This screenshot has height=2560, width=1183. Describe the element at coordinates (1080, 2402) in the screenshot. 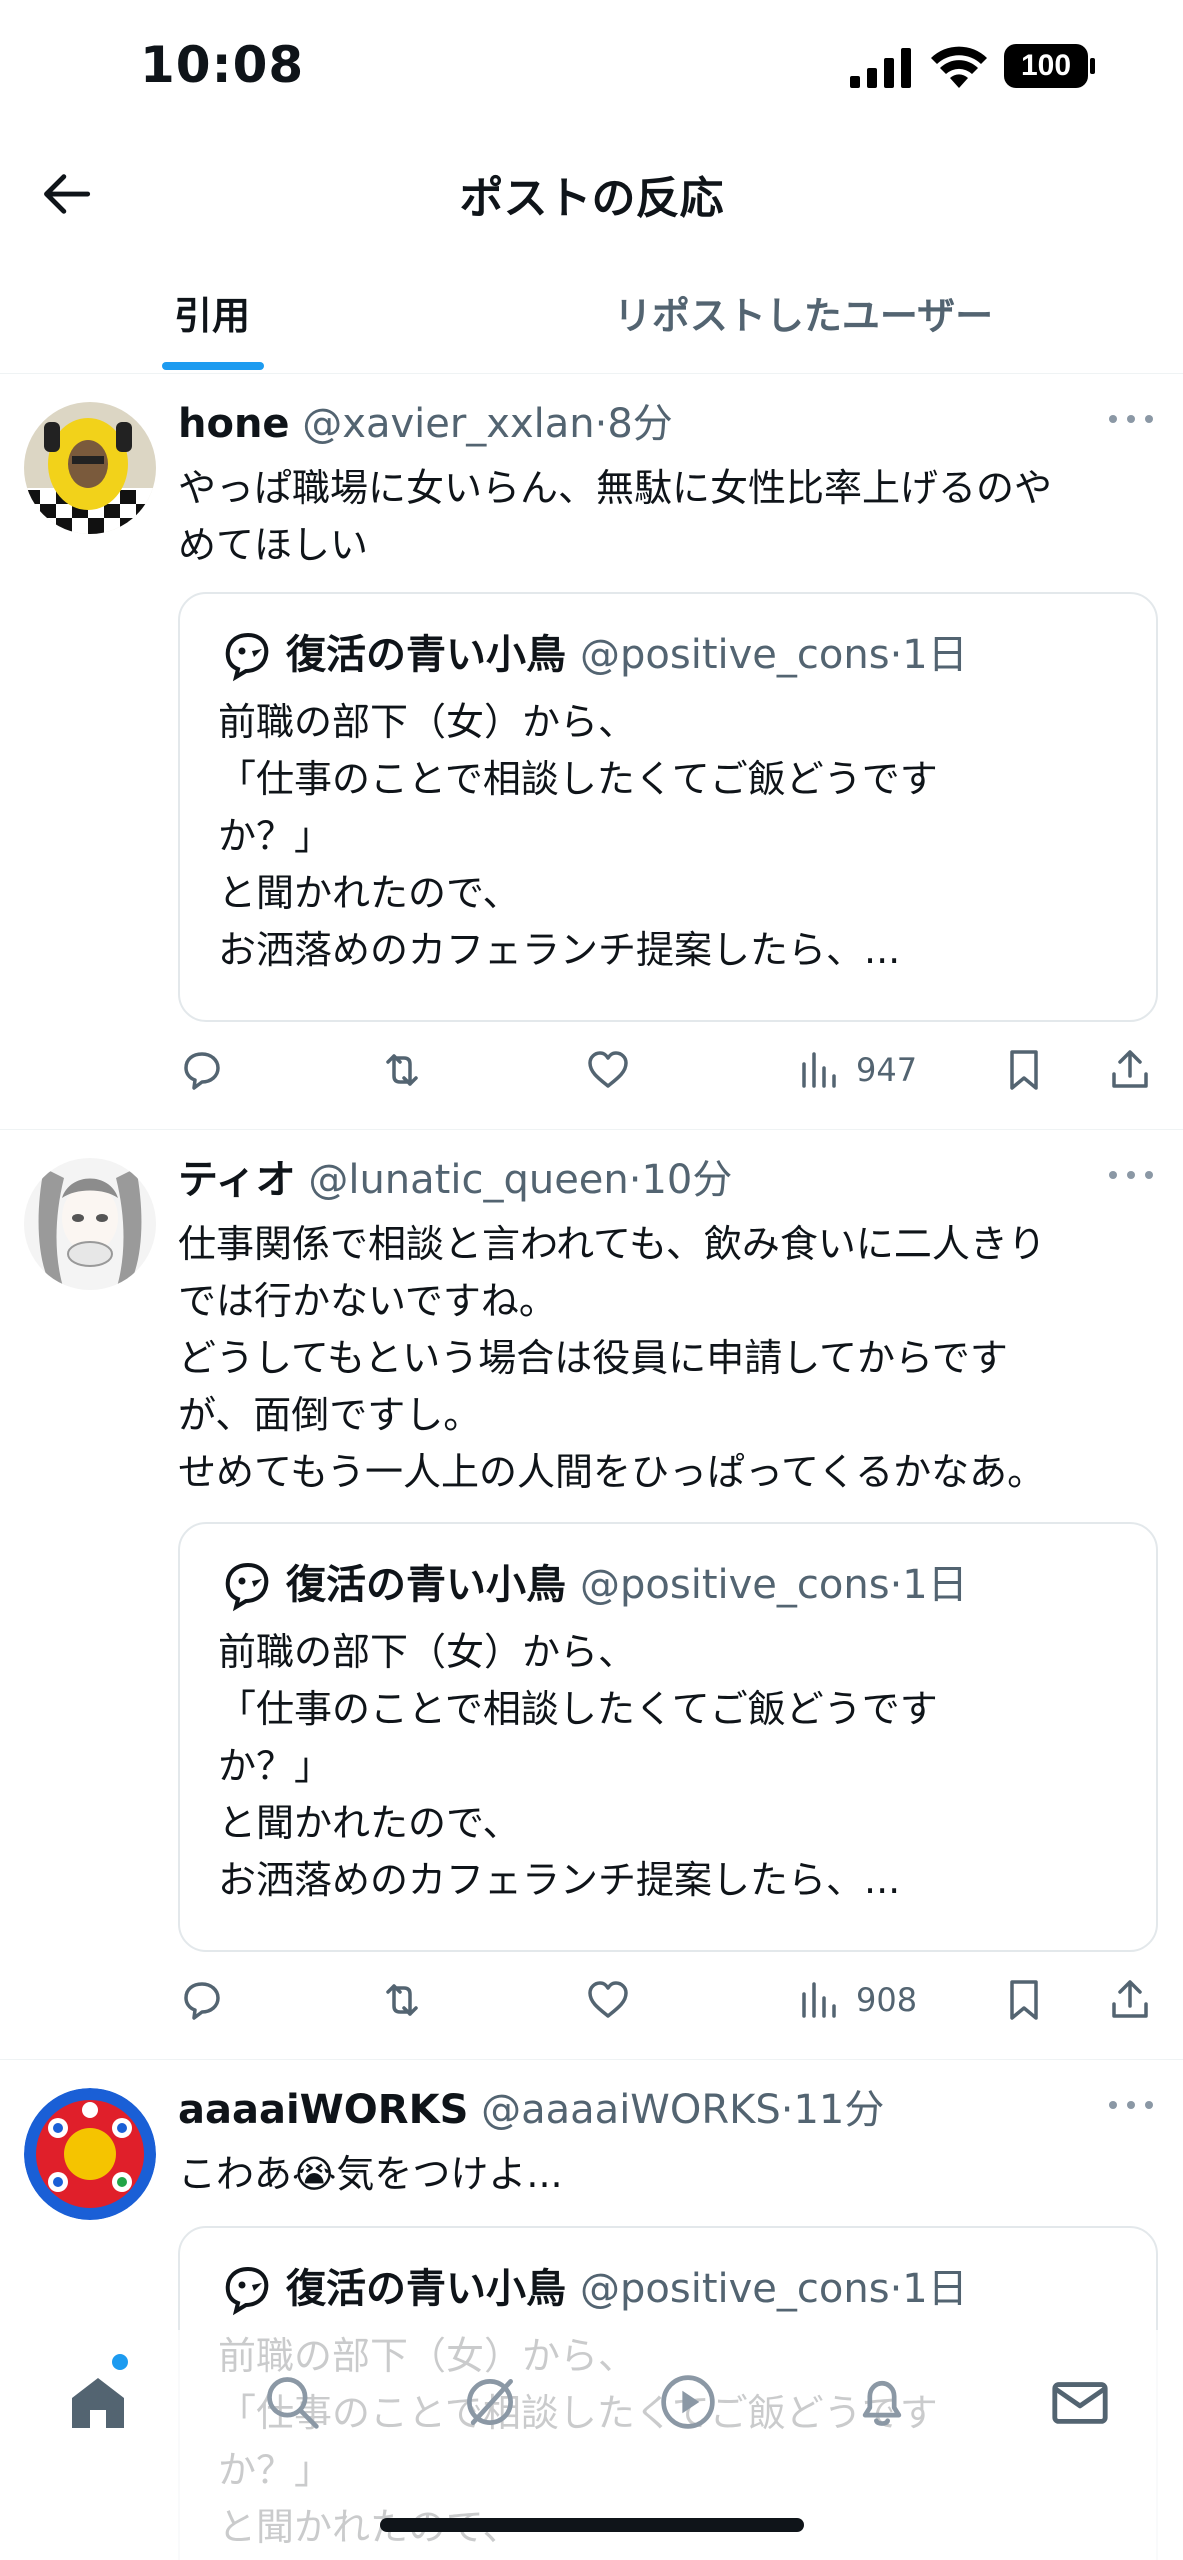

I see `nav-messages` at that location.